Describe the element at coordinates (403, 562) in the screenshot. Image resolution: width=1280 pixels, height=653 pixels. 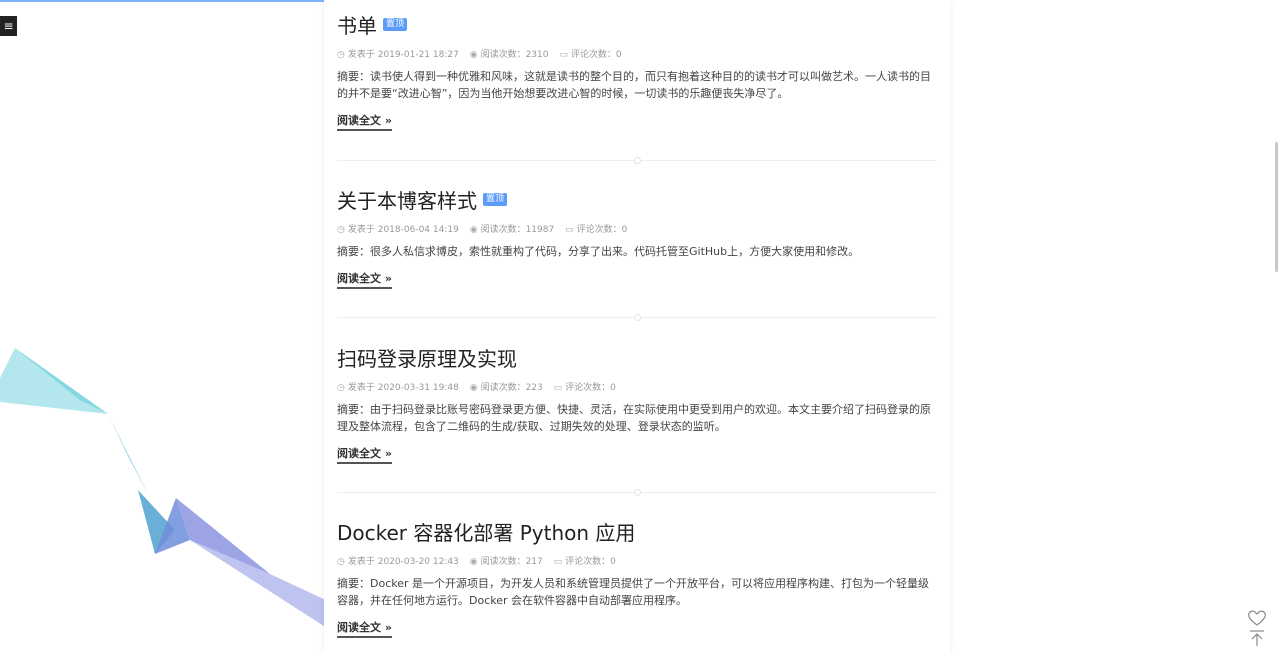
I see `post-date: 发表于 2020-03-20 12:43` at that location.